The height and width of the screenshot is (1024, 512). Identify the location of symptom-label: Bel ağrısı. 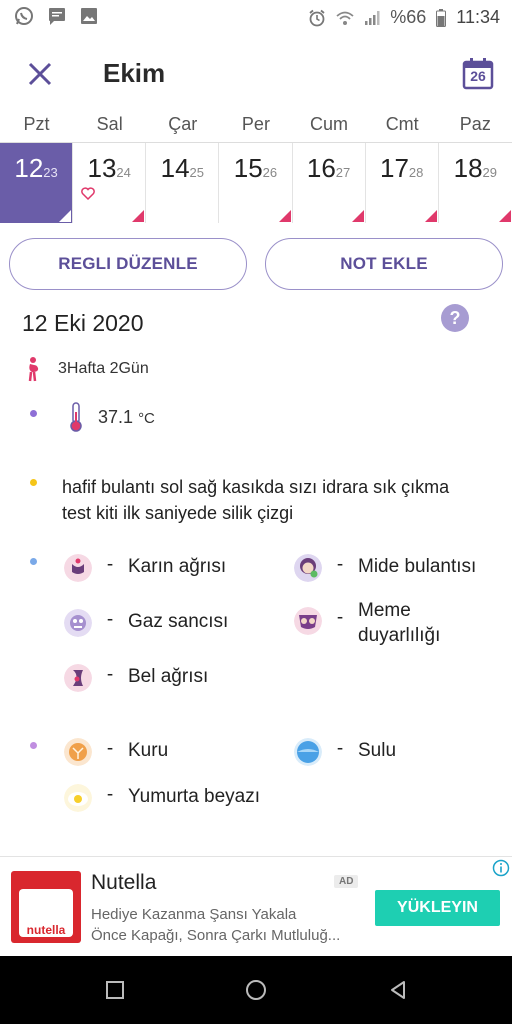
(168, 676).